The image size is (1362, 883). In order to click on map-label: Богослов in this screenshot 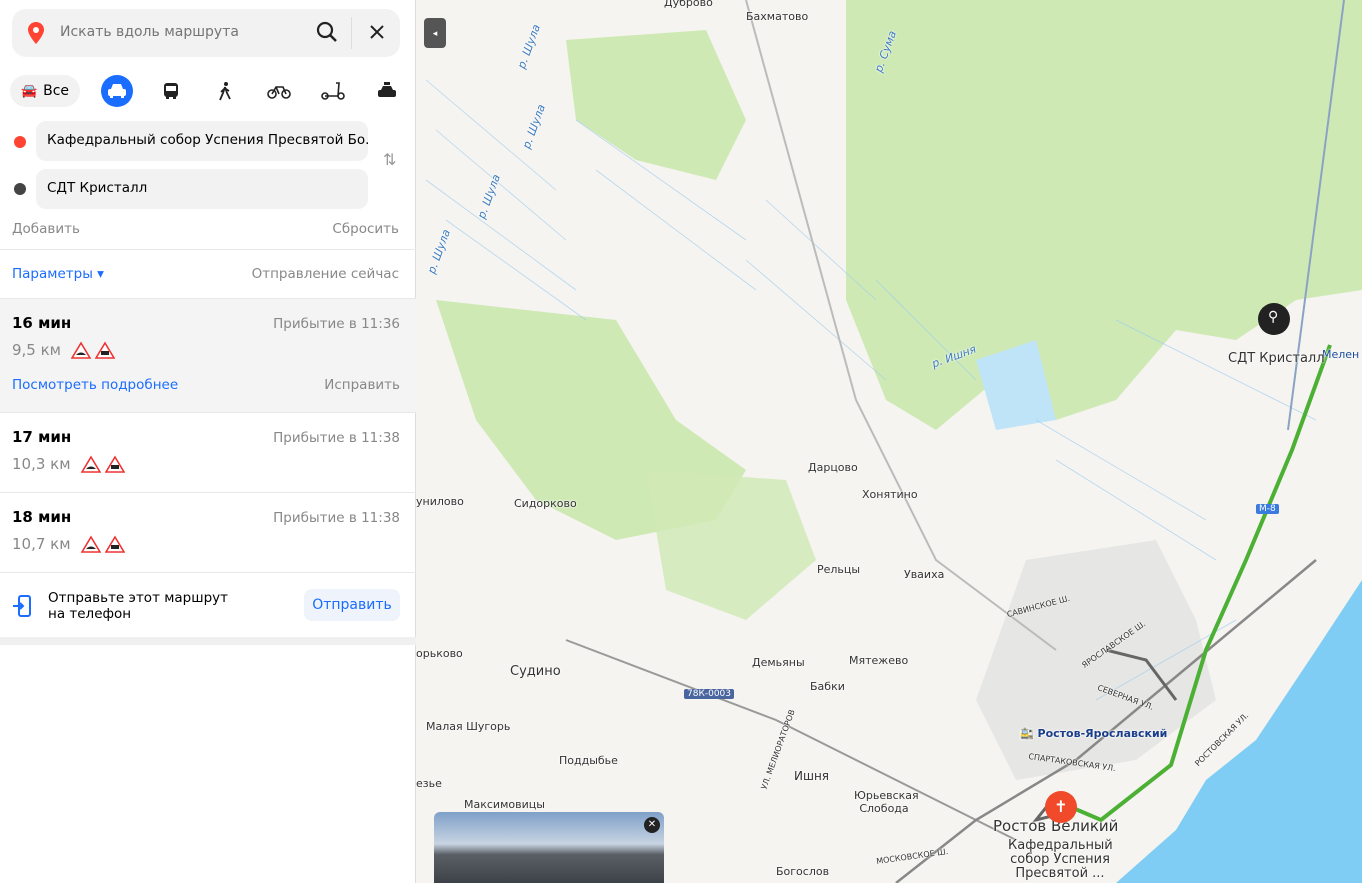, I will do `click(803, 871)`.